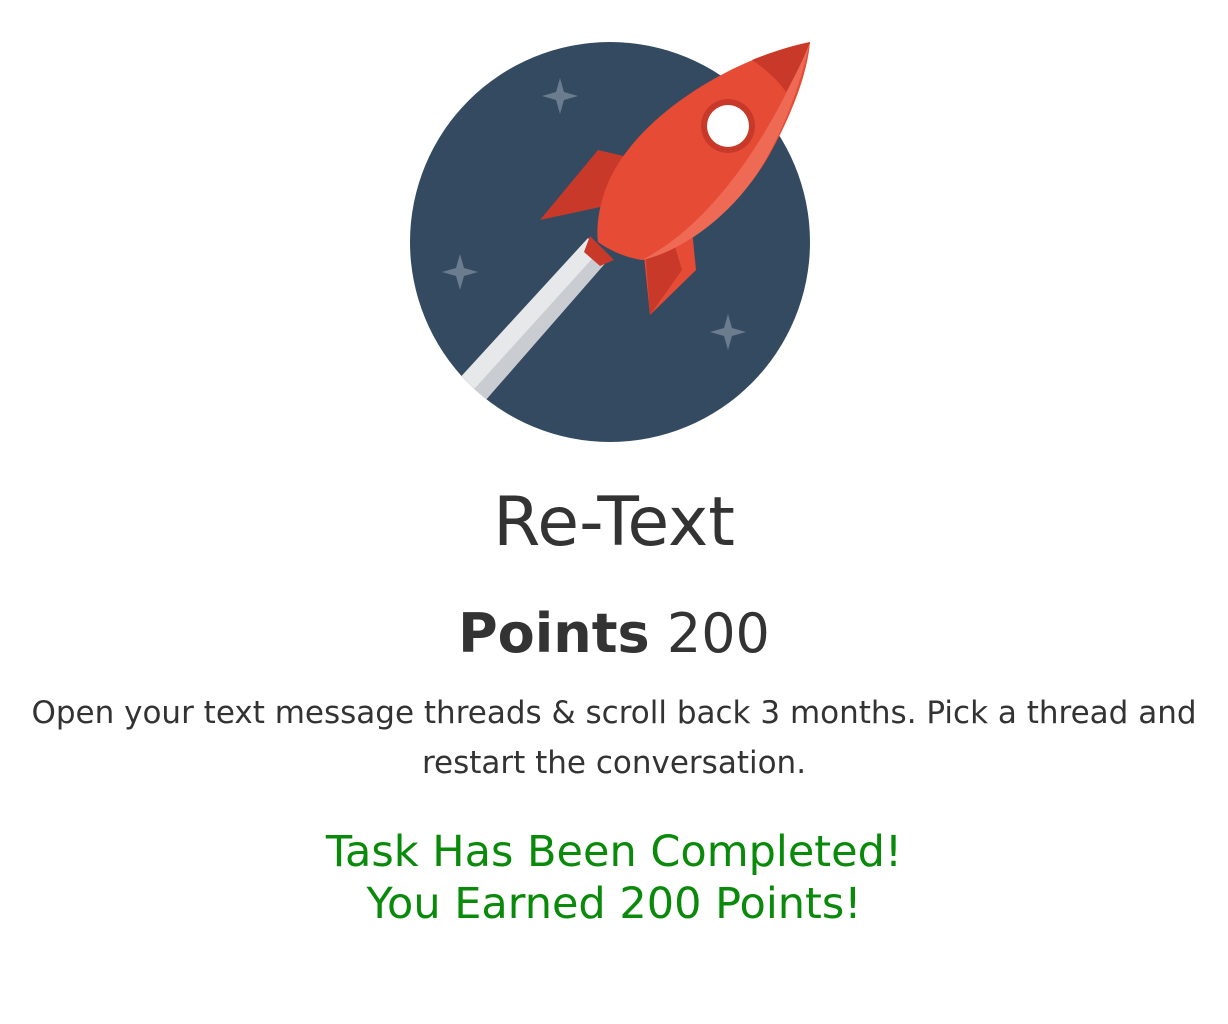 The height and width of the screenshot is (1024, 1228). Describe the element at coordinates (614, 904) in the screenshot. I see `status-earned-text: You Earned 200 Points!` at that location.